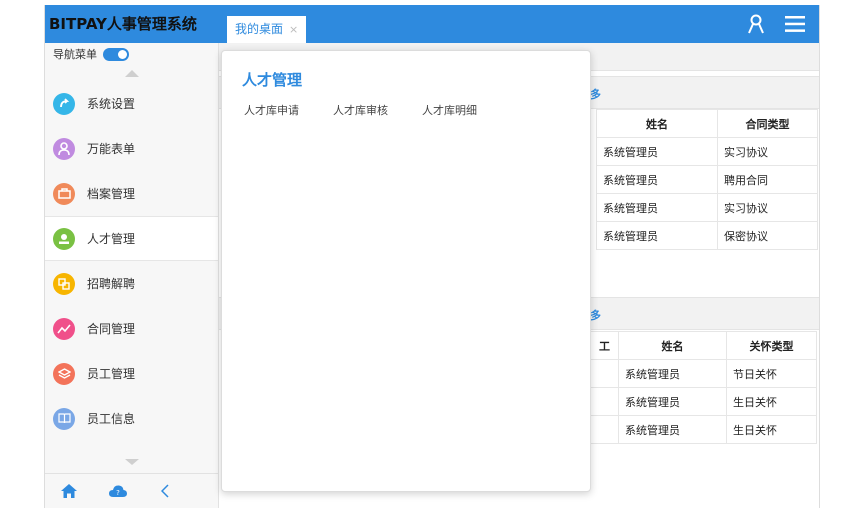 This screenshot has width=844, height=513. What do you see at coordinates (116, 54) in the screenshot?
I see `nav-toggle-switch` at bounding box center [116, 54].